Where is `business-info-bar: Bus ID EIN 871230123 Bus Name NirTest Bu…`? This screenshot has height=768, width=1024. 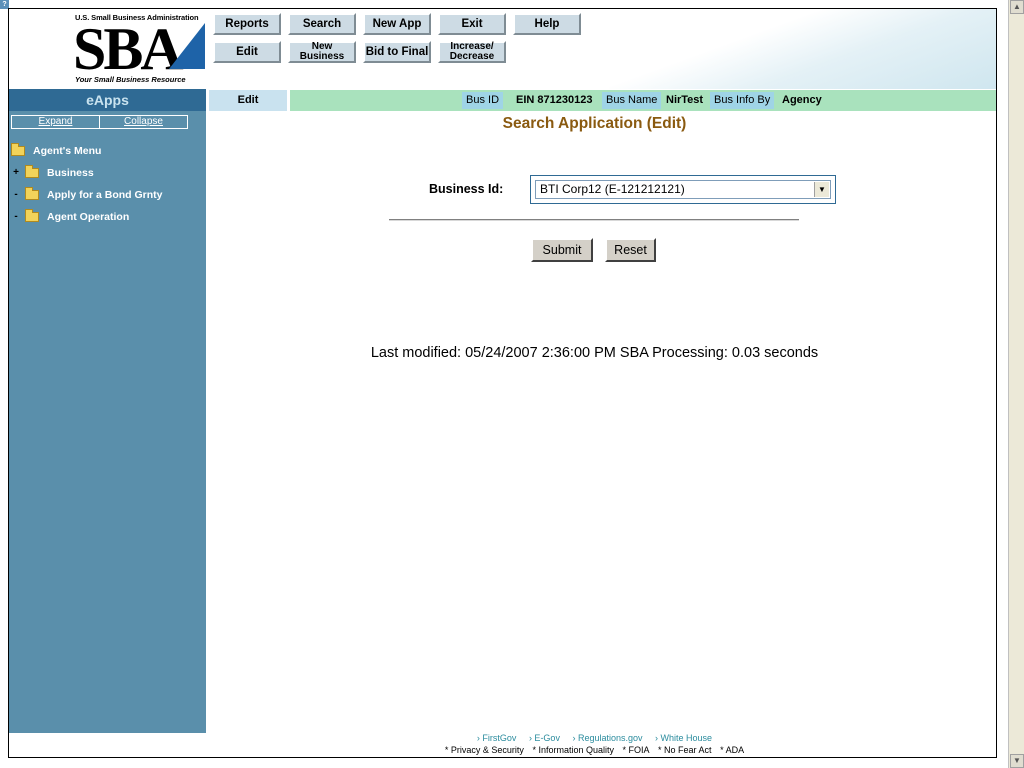 business-info-bar: Bus ID EIN 871230123 Bus Name NirTest Bu… is located at coordinates (643, 100).